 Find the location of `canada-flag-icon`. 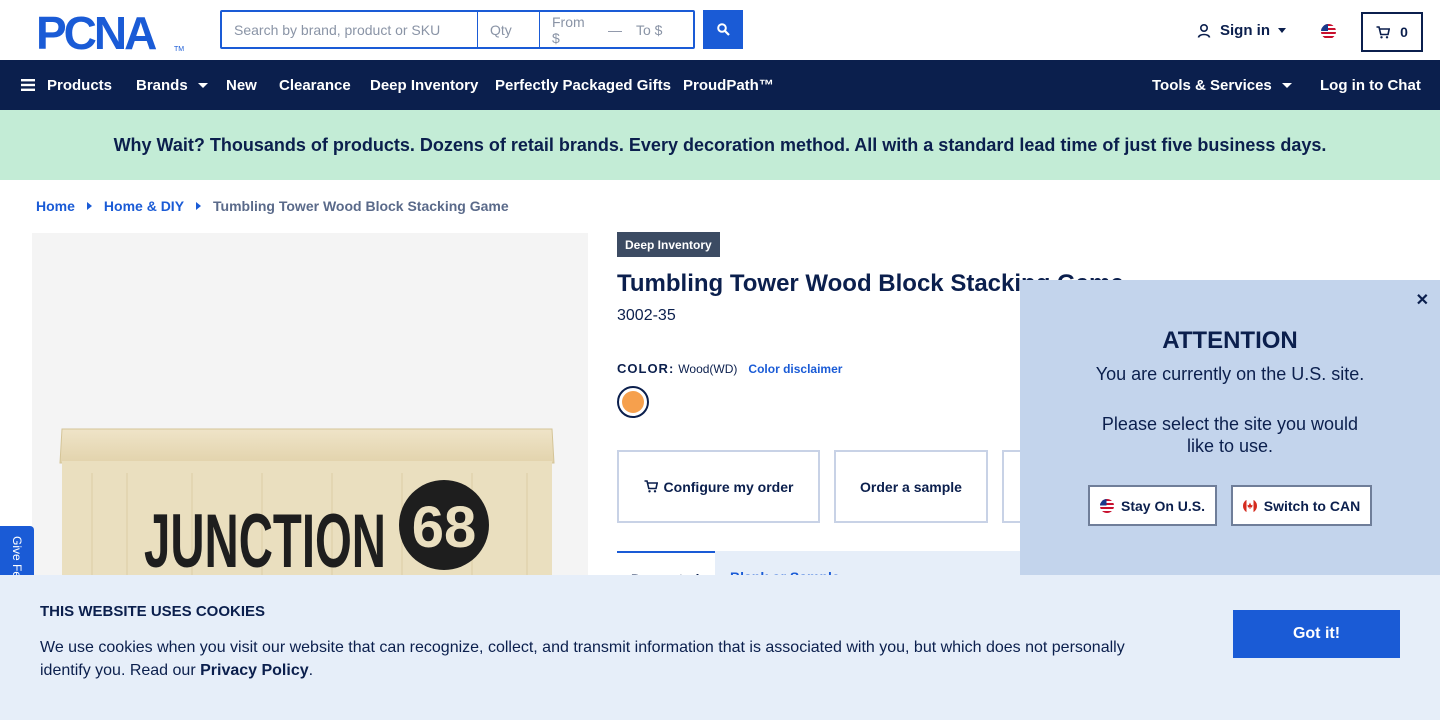

canada-flag-icon is located at coordinates (1249, 505).